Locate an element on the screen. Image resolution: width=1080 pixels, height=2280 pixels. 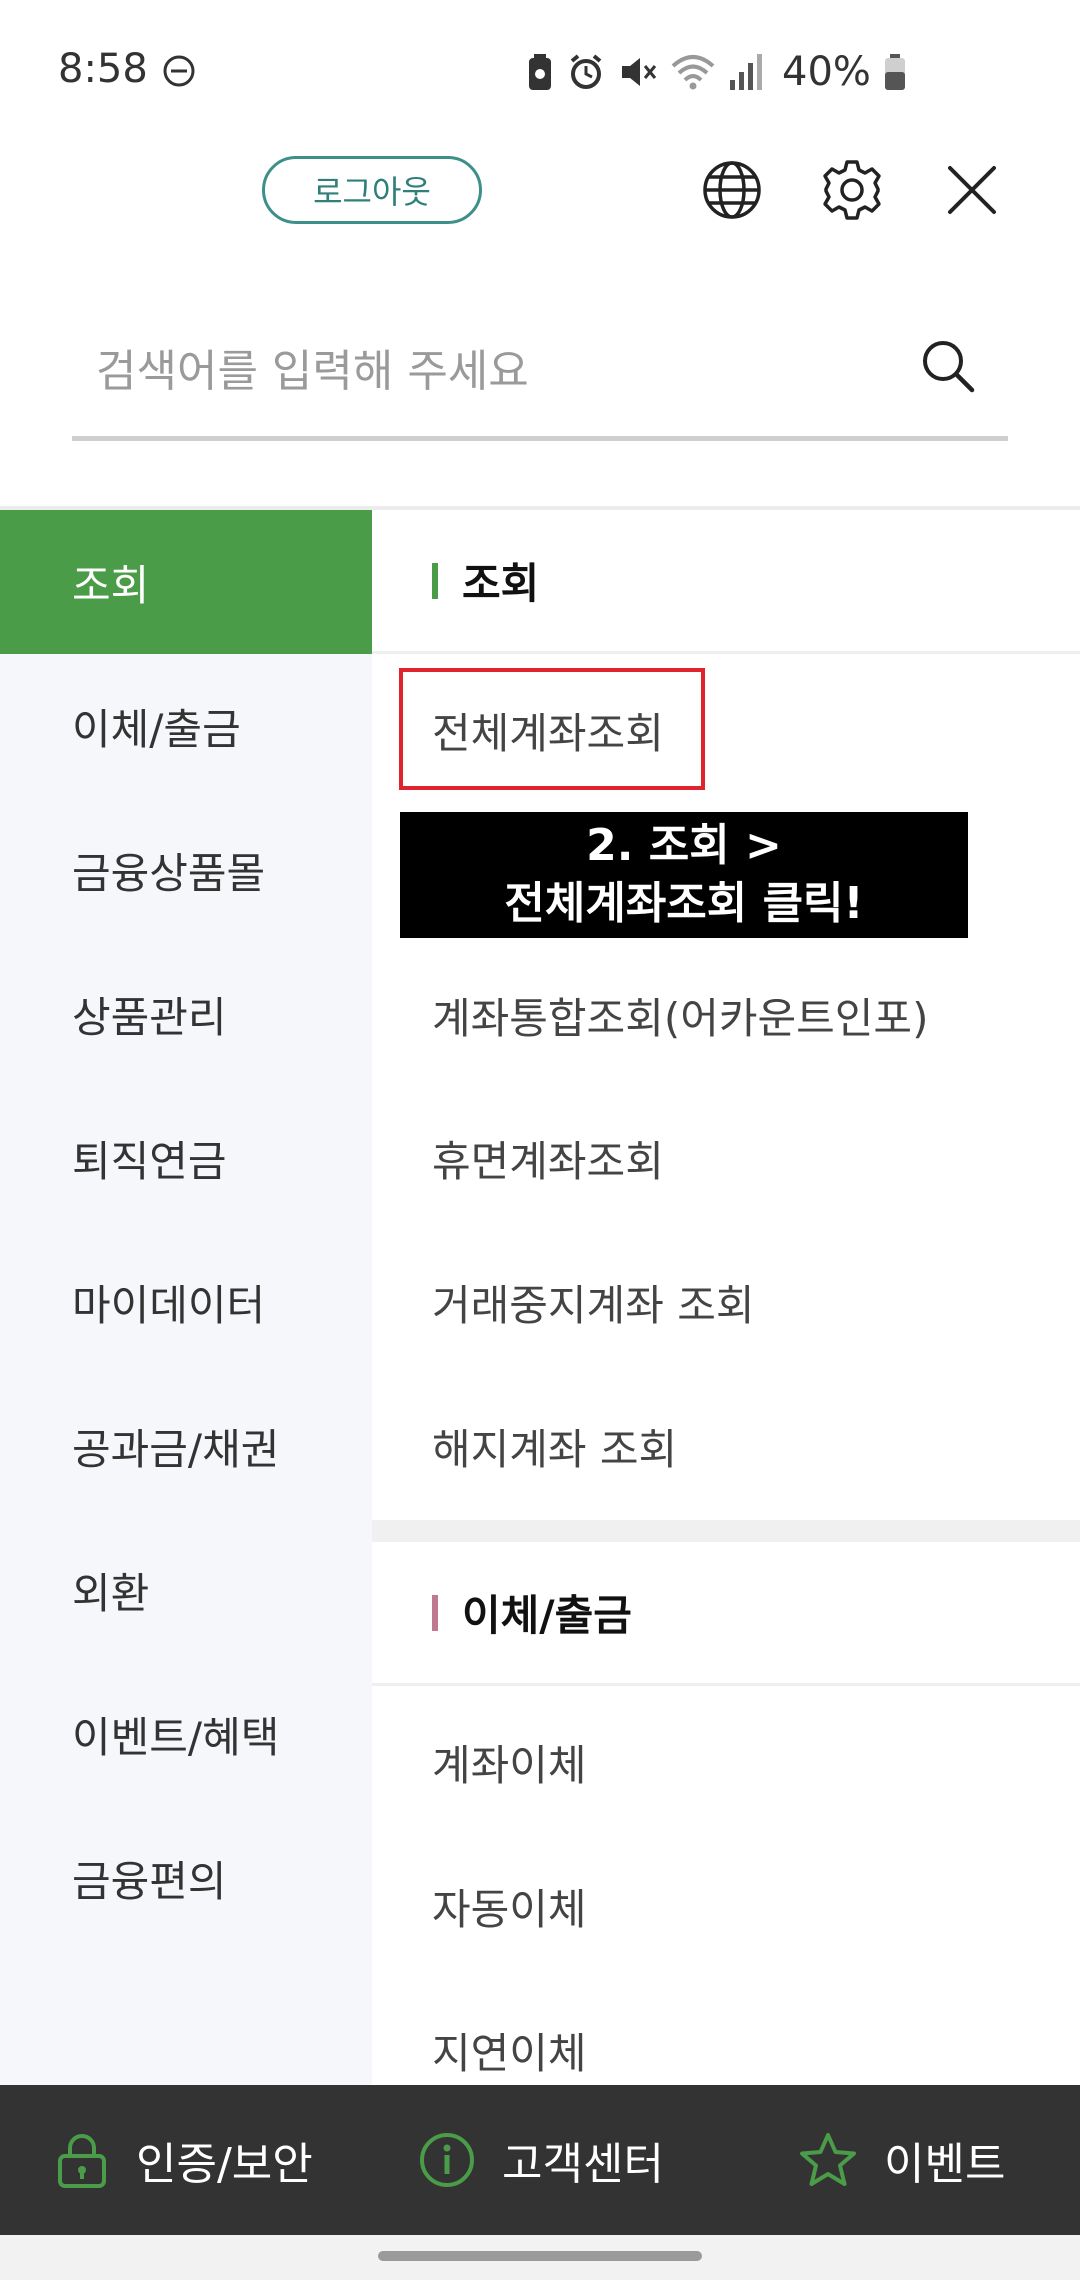
bottom-item-label: 인증/보안 is located at coordinates (224, 2164).